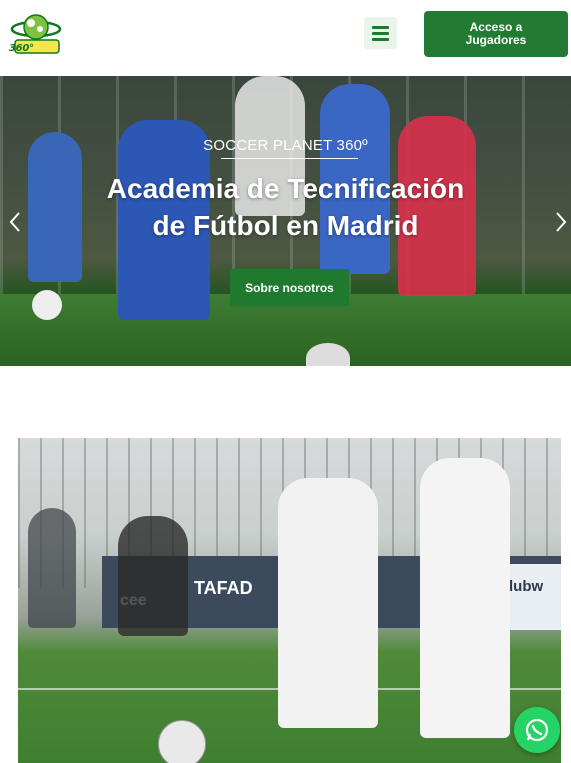  Describe the element at coordinates (285, 38) in the screenshot. I see `site-header: 360° Acceso a Jugadores` at that location.